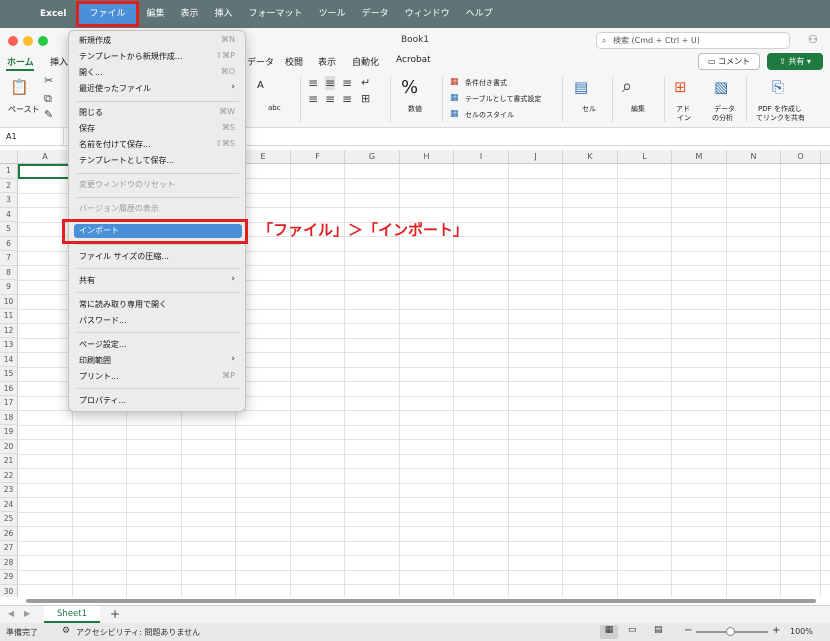  Describe the element at coordinates (11, 613) in the screenshot. I see `prev-sheet-icon: ◀` at that location.